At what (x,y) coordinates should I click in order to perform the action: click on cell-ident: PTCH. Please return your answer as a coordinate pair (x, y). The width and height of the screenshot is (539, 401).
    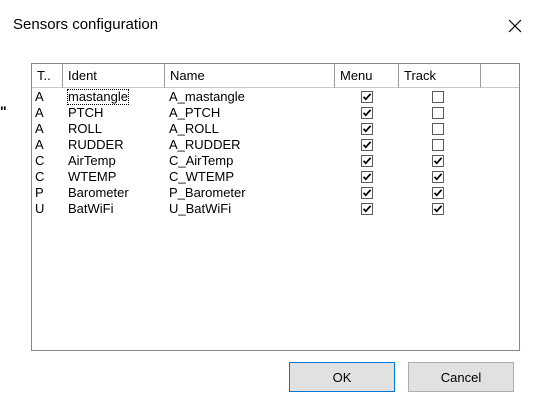
    Looking at the image, I should click on (86, 112).